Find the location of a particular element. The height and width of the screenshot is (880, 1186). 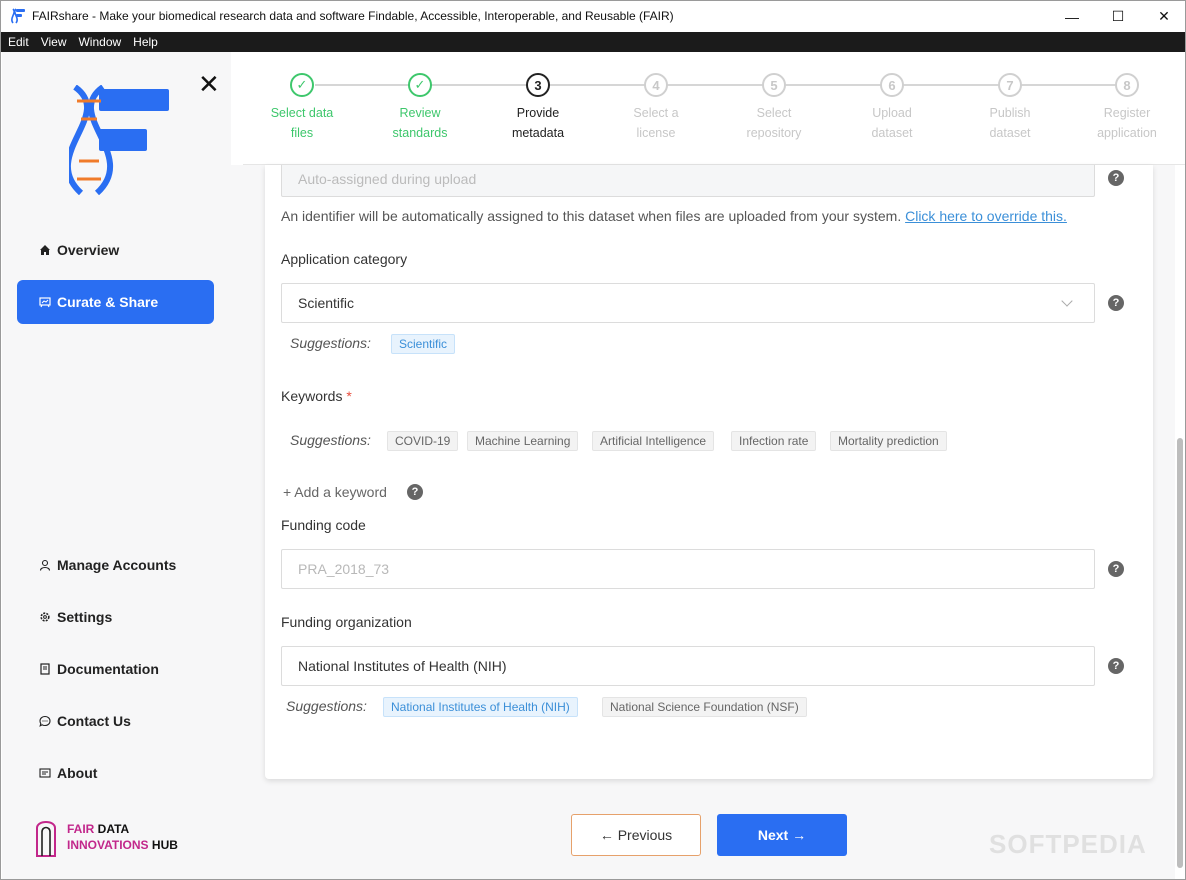

nav-manage-accounts: Manage Accounts is located at coordinates (115, 565).